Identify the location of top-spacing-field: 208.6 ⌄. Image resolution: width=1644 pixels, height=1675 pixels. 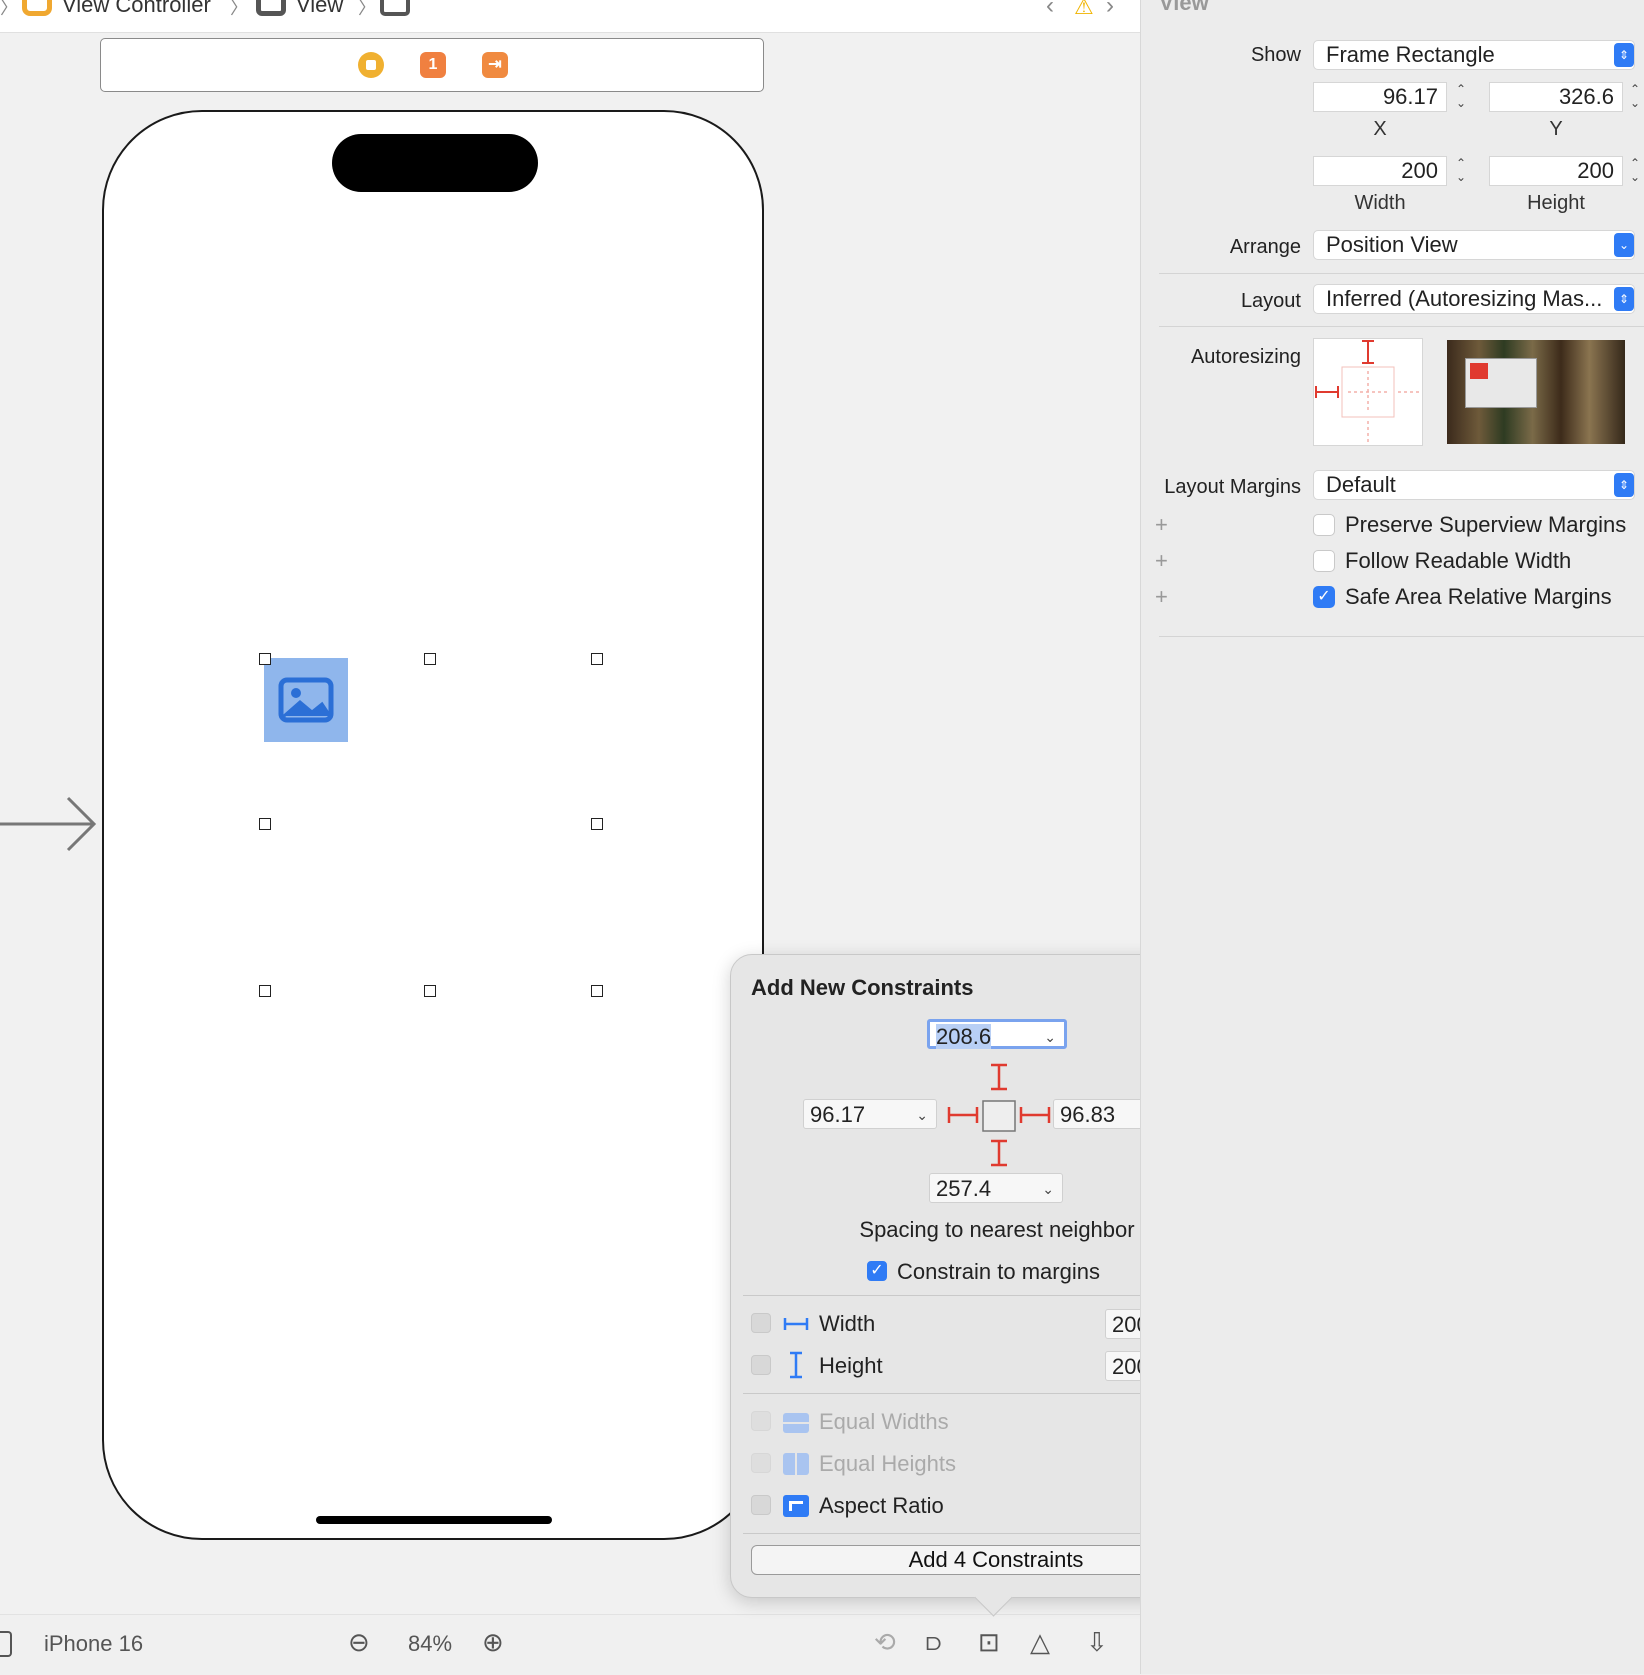
(997, 1034).